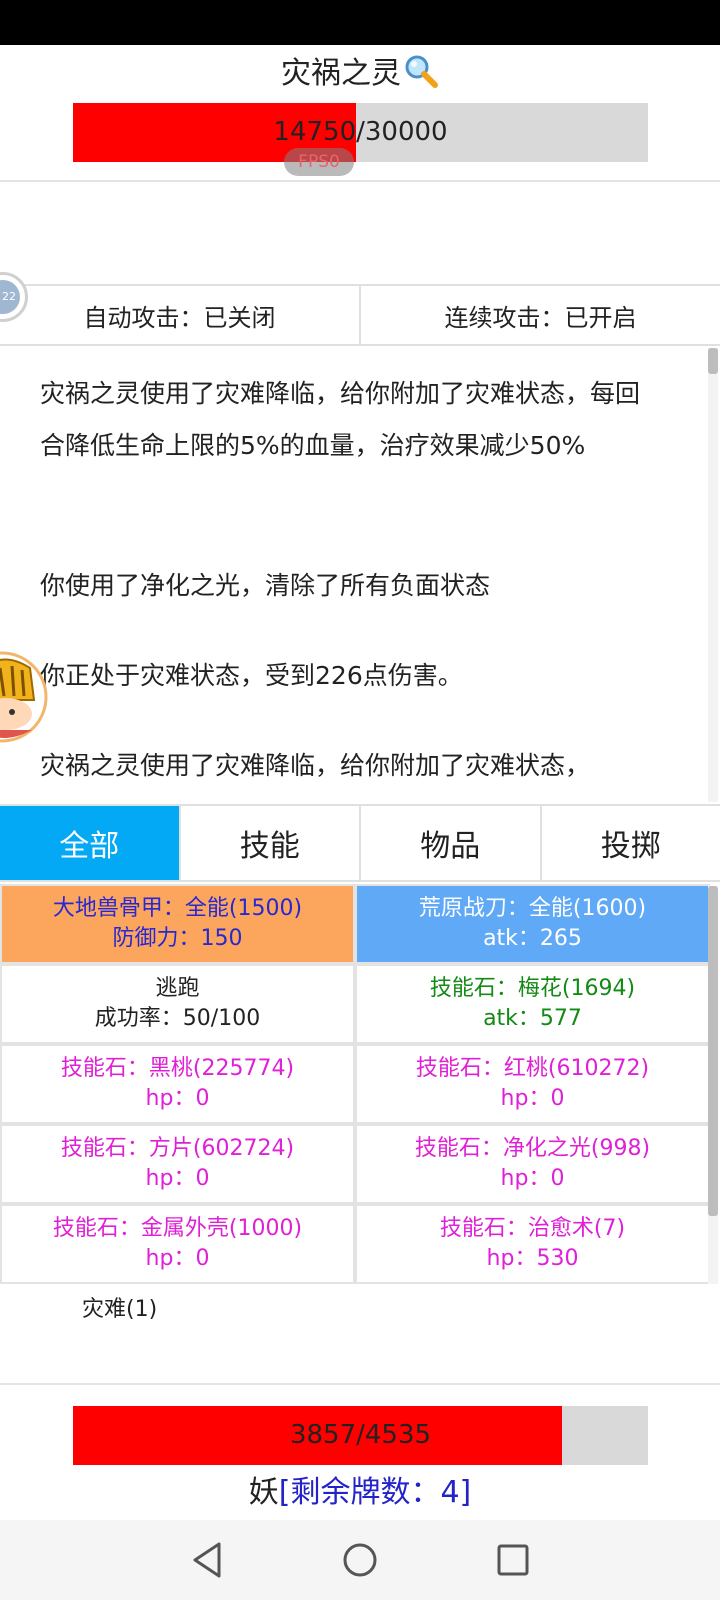 The width and height of the screenshot is (720, 1600). What do you see at coordinates (177, 1148) in the screenshot?
I see `card-title: 技能石：方片(602724)` at bounding box center [177, 1148].